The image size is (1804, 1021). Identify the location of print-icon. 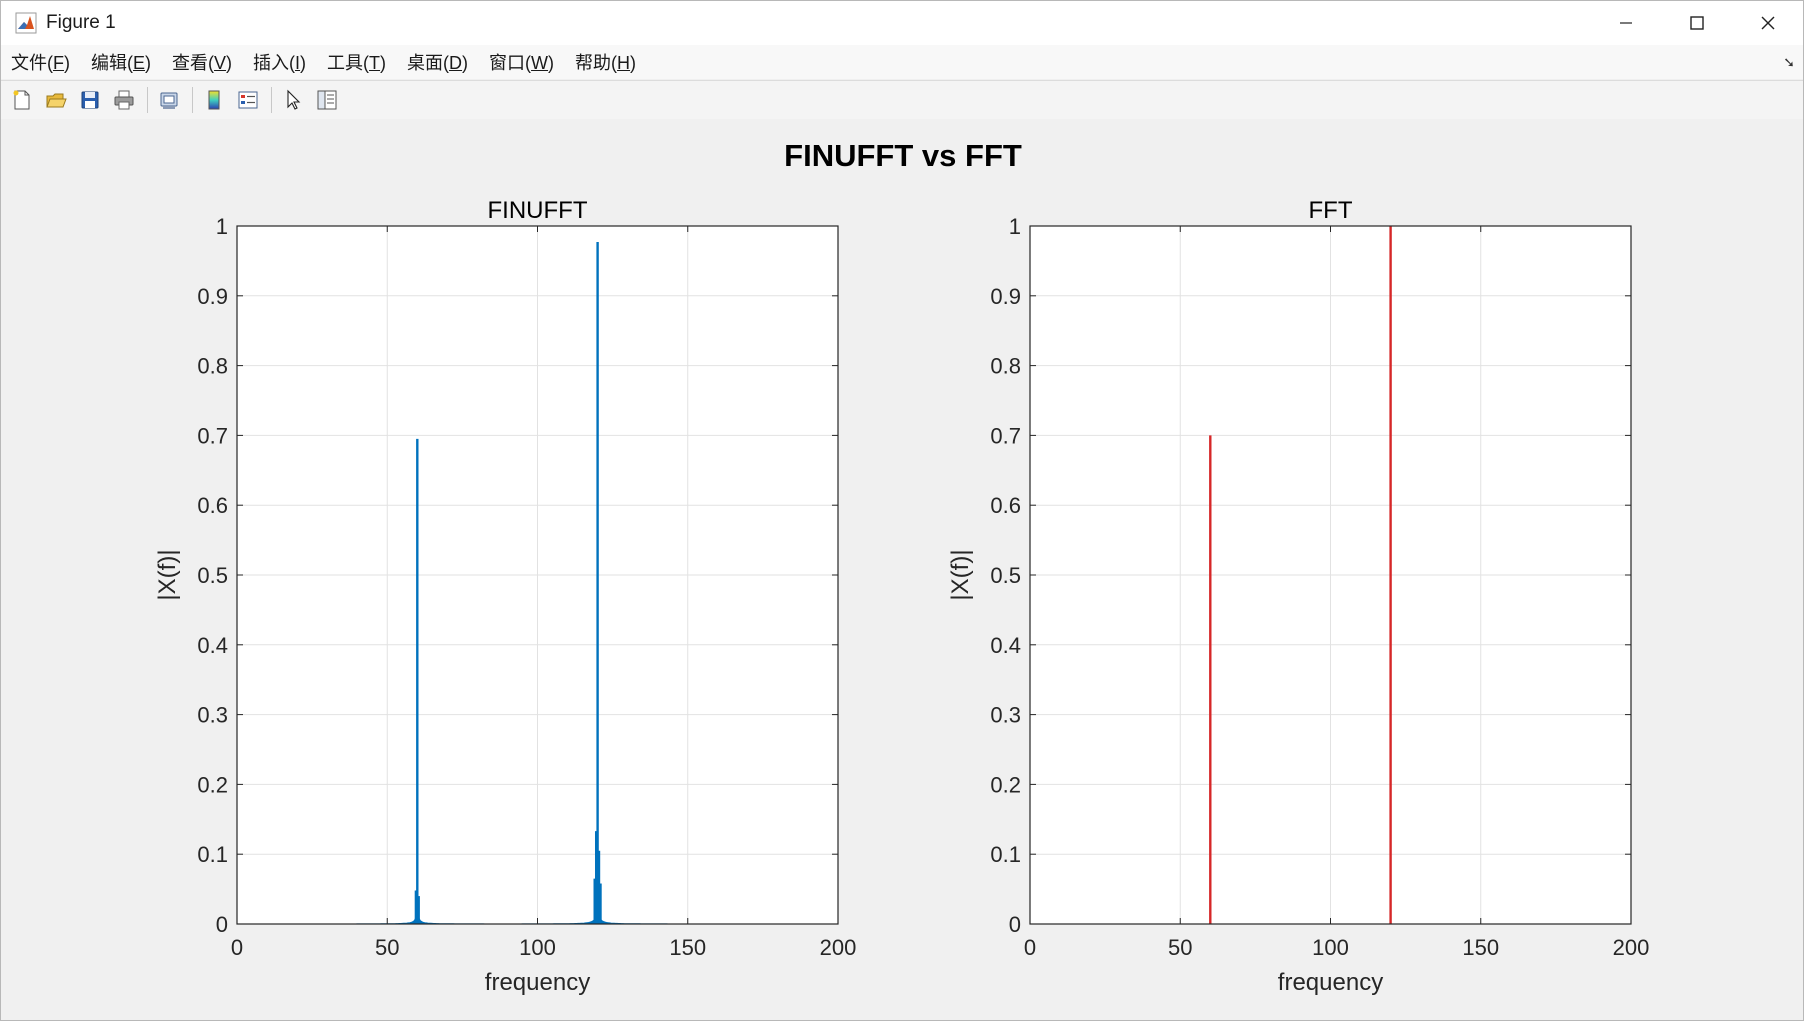
(124, 100).